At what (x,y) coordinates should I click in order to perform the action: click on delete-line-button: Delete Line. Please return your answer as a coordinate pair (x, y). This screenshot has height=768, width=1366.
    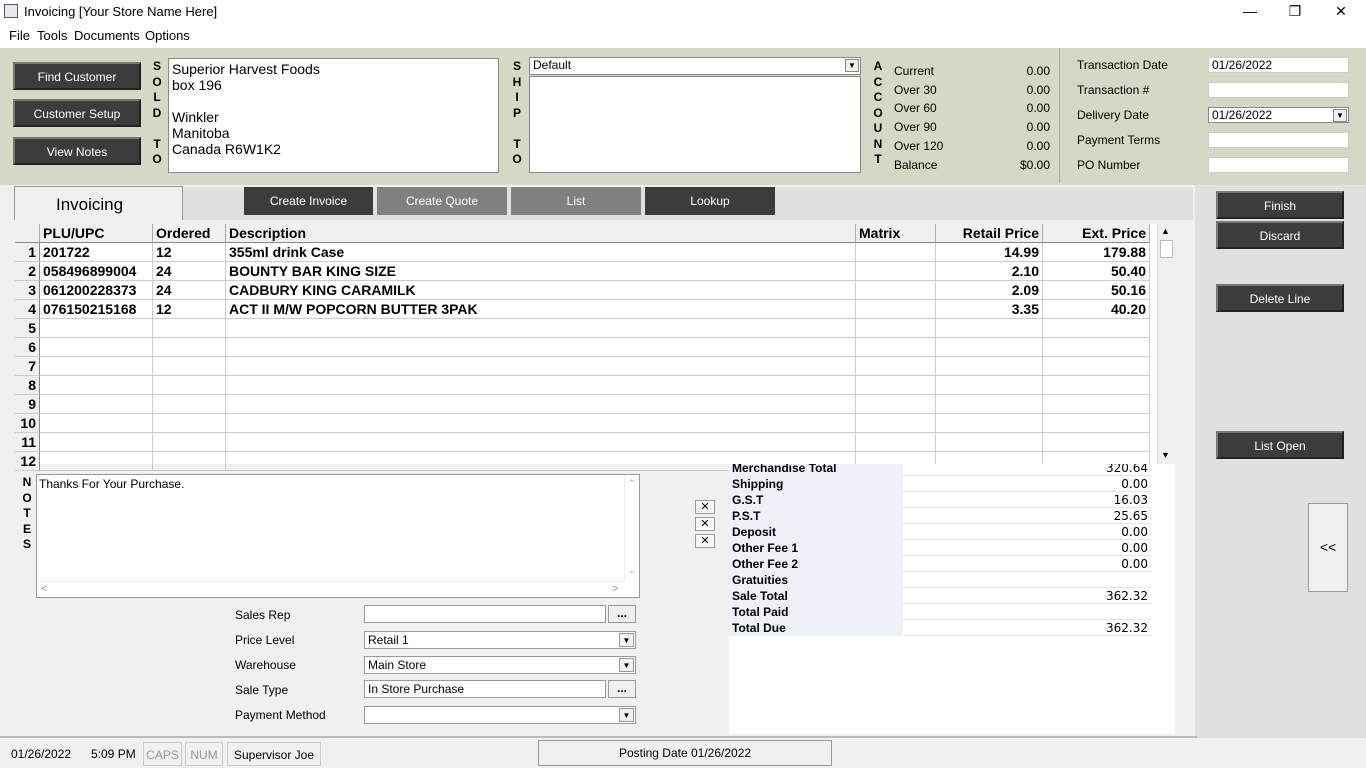
    Looking at the image, I should click on (1280, 298).